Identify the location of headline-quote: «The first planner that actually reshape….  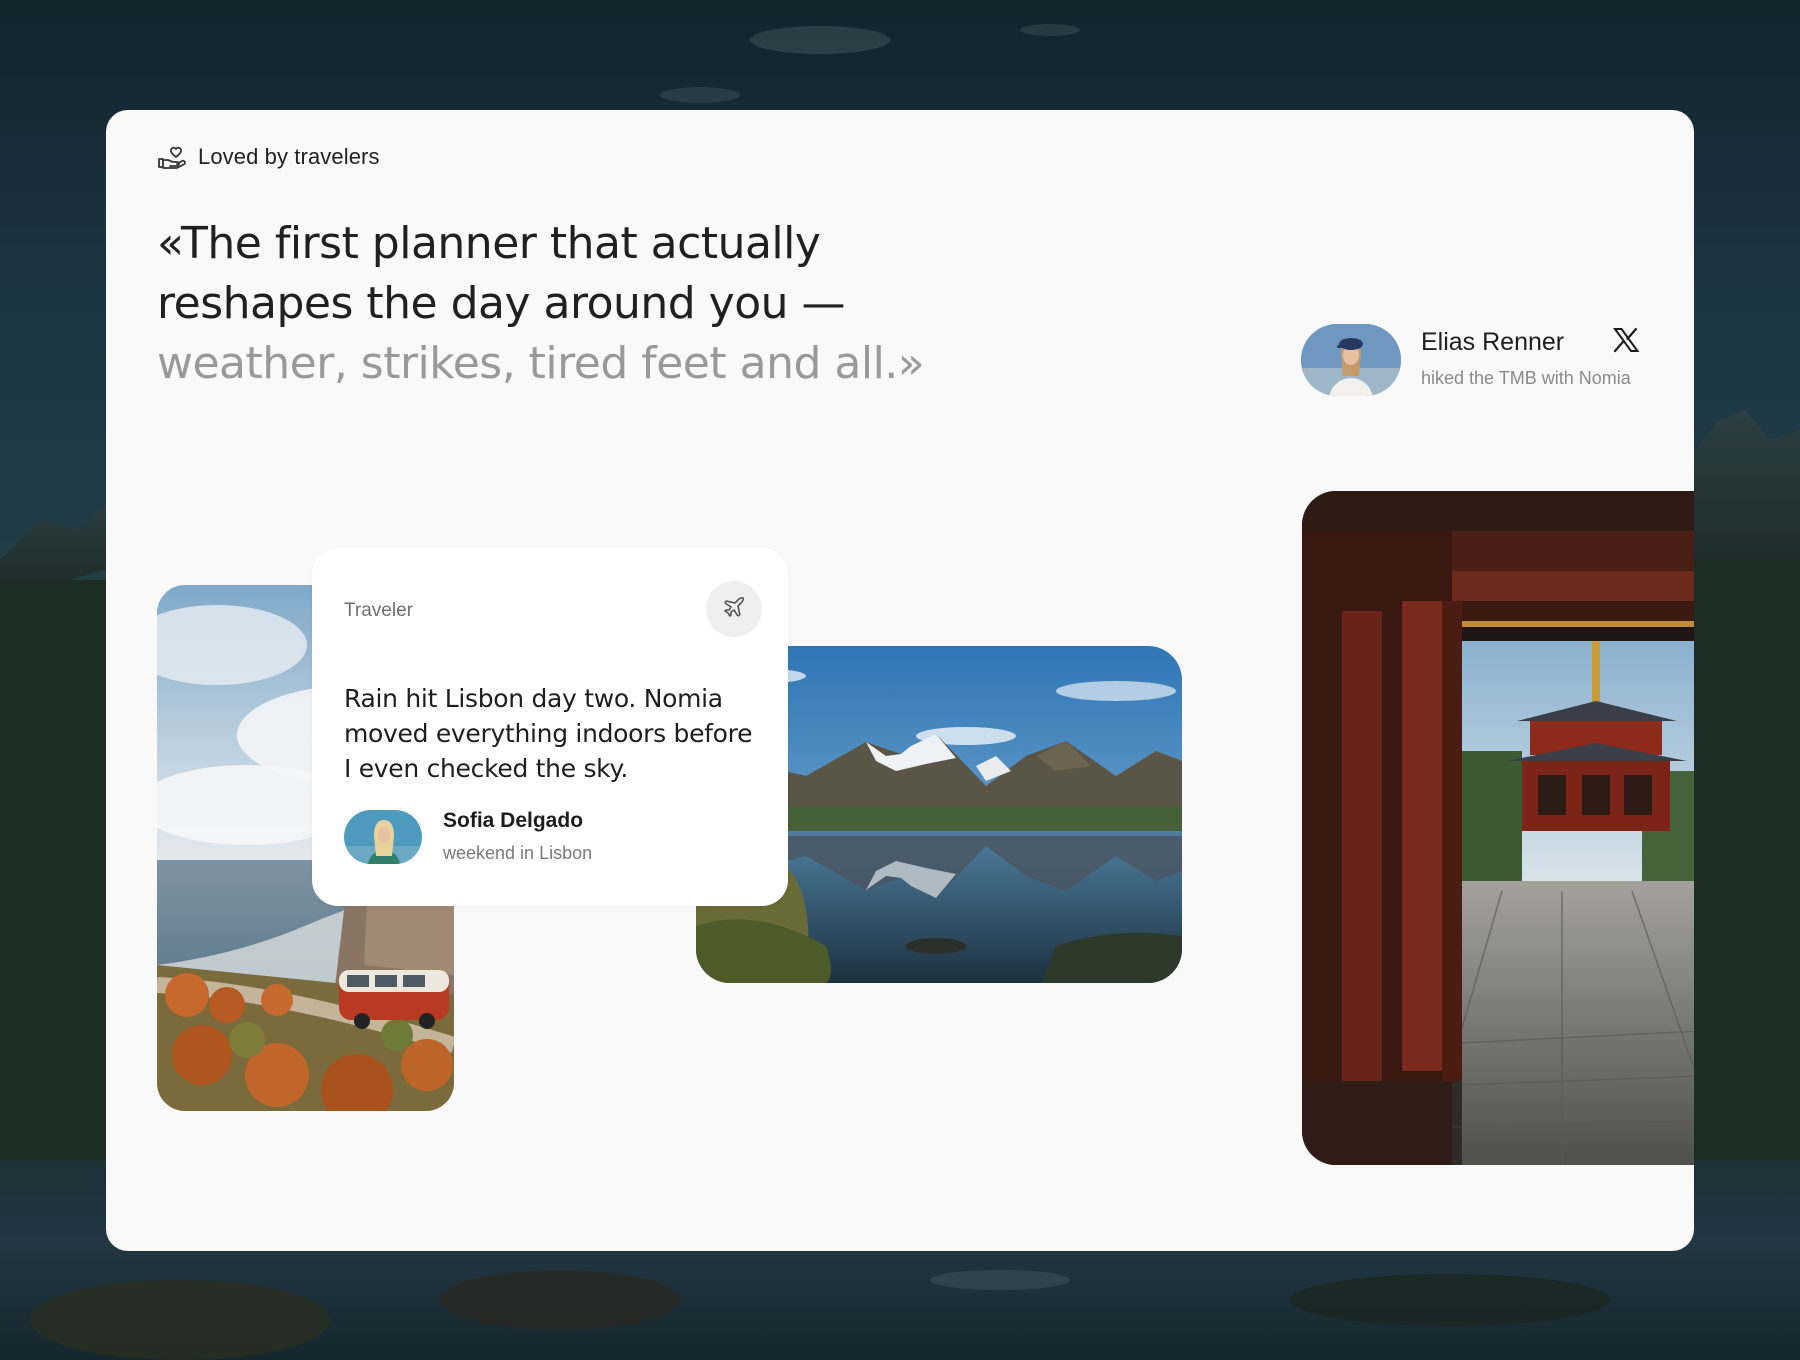
(607, 304).